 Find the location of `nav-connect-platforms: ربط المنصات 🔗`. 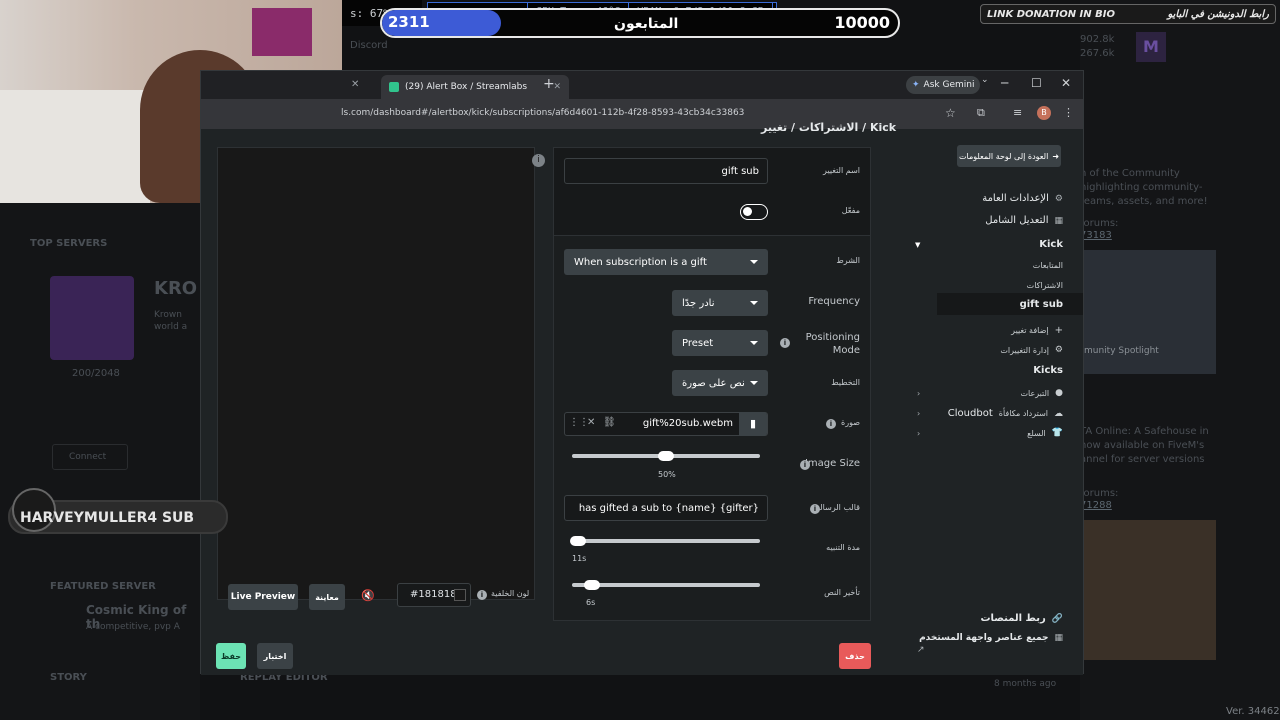

nav-connect-platforms: ربط المنصات 🔗 is located at coordinates (1021, 618).